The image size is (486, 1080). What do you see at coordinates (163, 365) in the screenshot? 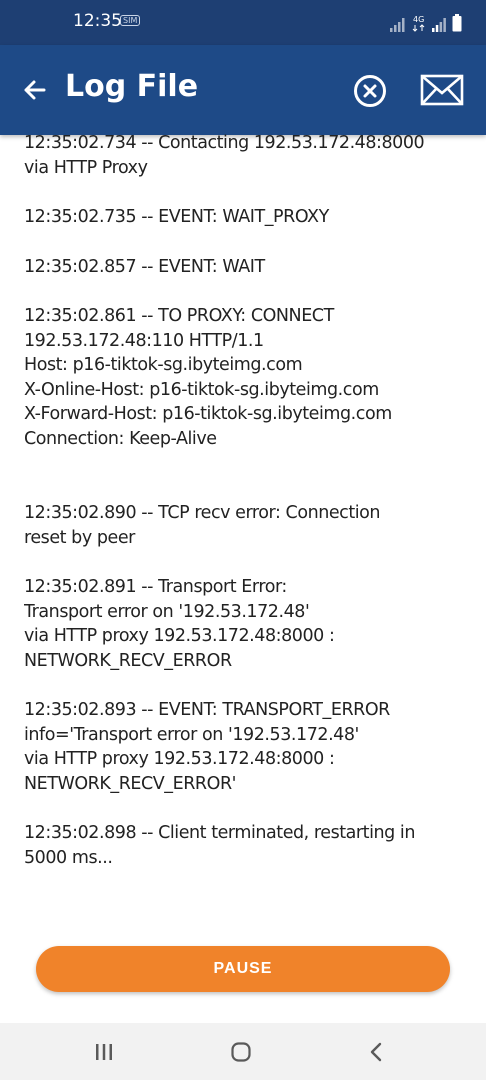
I see `log-line: Host: p16-tiktok-sg.ibyteimg.com` at bounding box center [163, 365].